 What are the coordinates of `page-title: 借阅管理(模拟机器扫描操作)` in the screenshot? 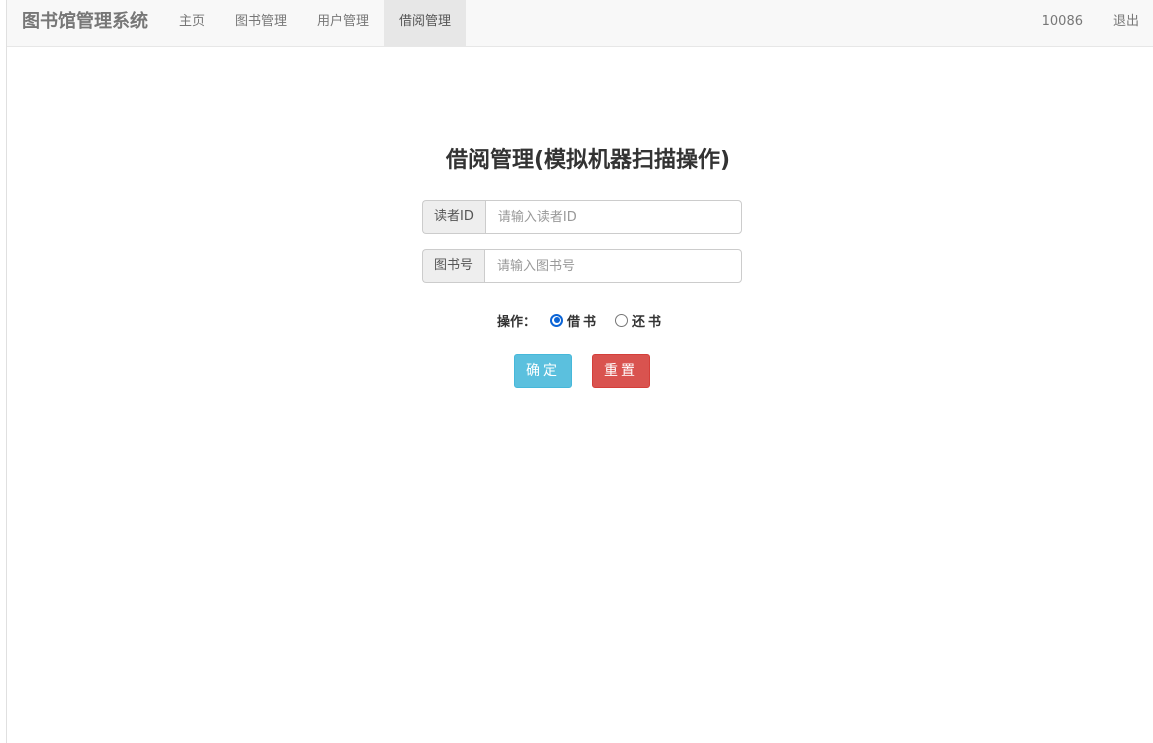 It's located at (588, 160).